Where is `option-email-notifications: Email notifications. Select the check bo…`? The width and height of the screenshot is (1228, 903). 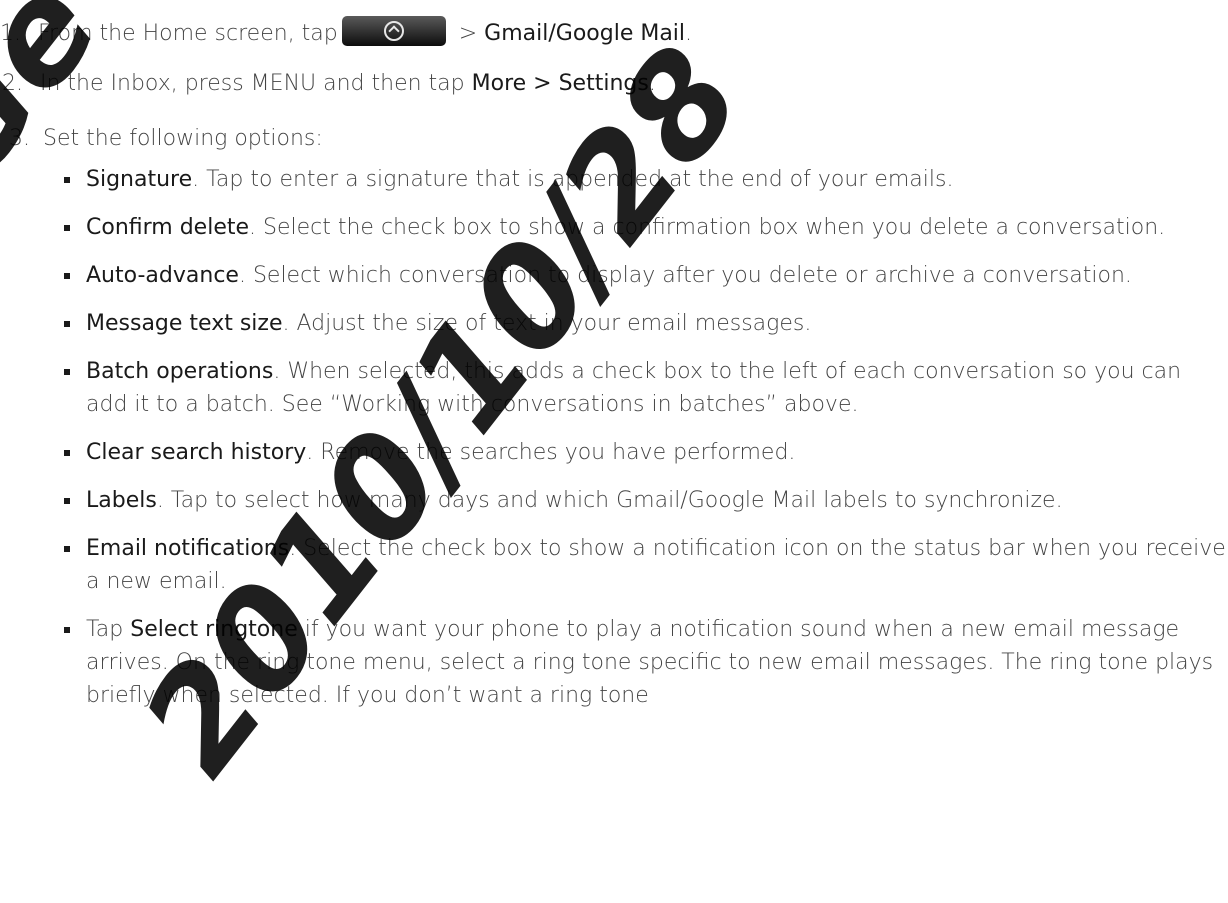
option-email-notifications: Email notifications. Select the check bo… is located at coordinates (645, 565).